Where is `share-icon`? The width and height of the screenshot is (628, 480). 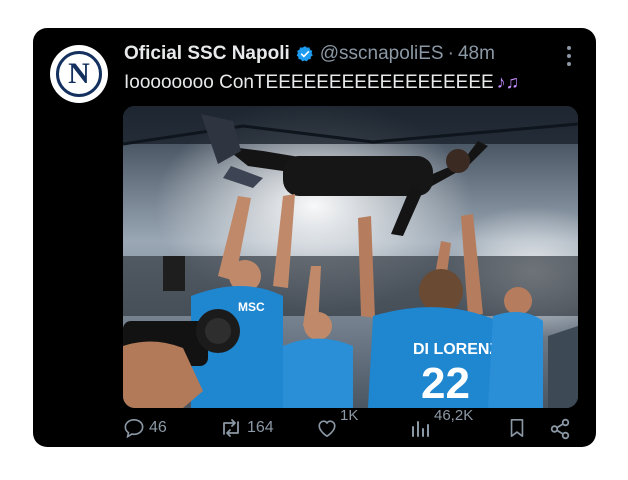 share-icon is located at coordinates (560, 429).